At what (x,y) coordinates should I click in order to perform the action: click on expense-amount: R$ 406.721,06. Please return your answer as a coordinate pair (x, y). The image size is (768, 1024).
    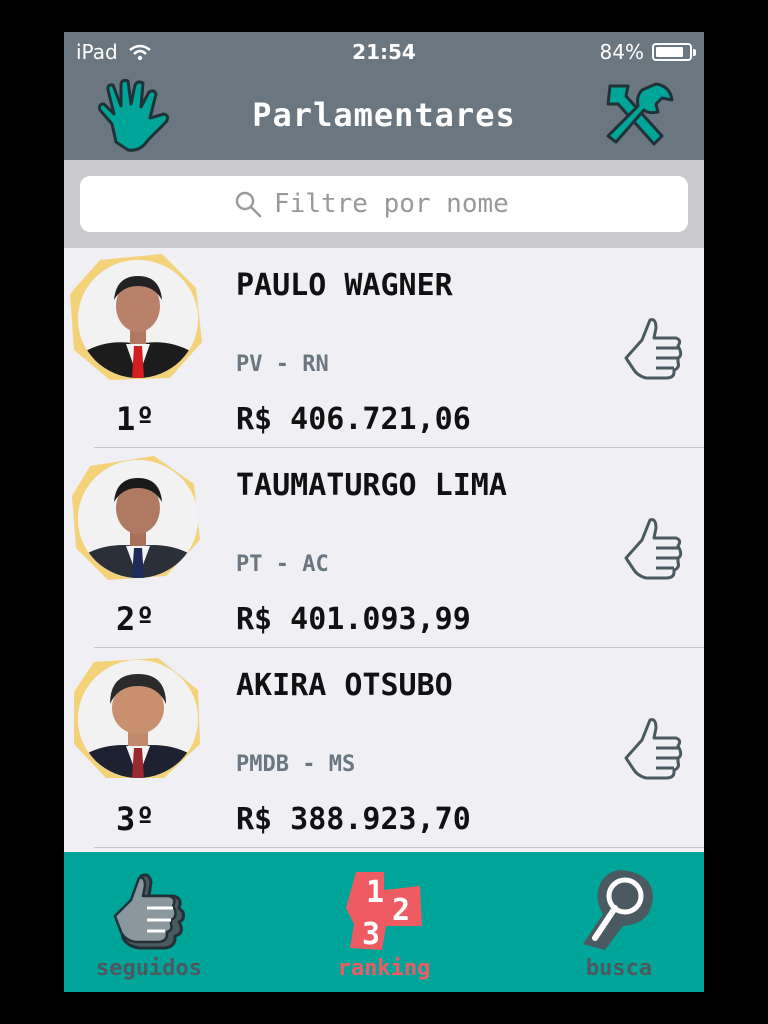
    Looking at the image, I should click on (353, 419).